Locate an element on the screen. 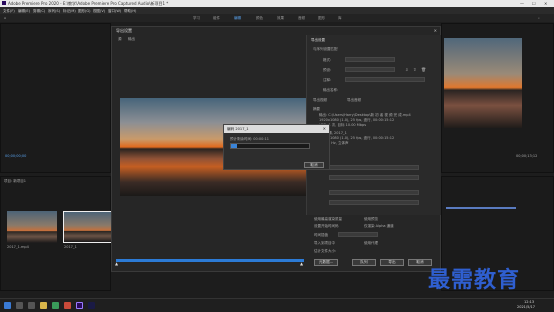 The height and width of the screenshot is (312, 554). start-timecode-checkbox: 设置开始时间码 is located at coordinates (326, 226).